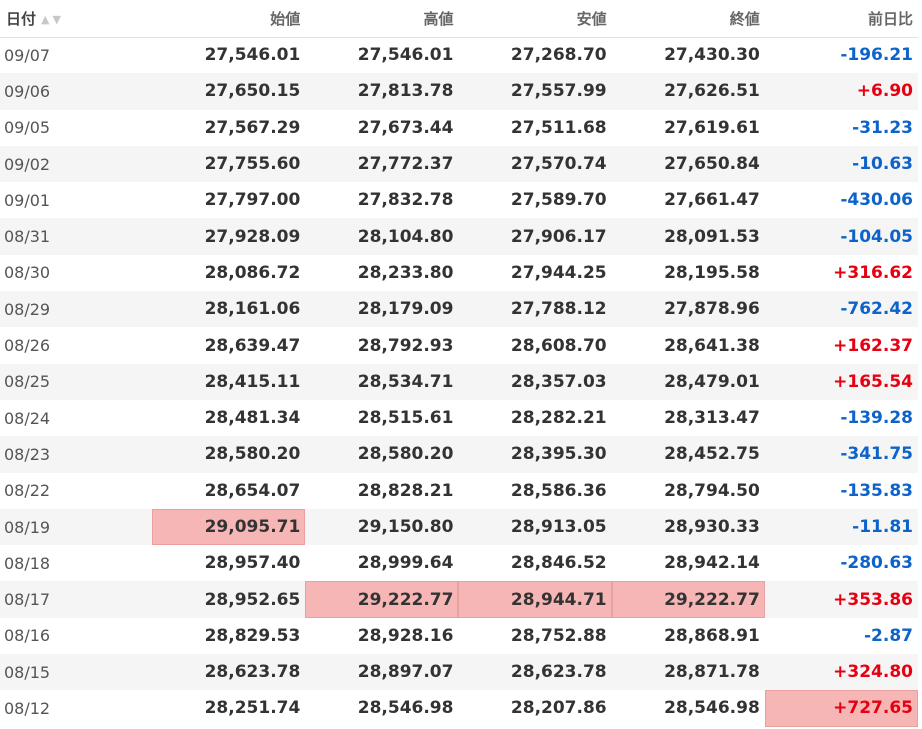 The height and width of the screenshot is (729, 922). Describe the element at coordinates (688, 91) in the screenshot. I see `cell-close: 27,626.51` at that location.